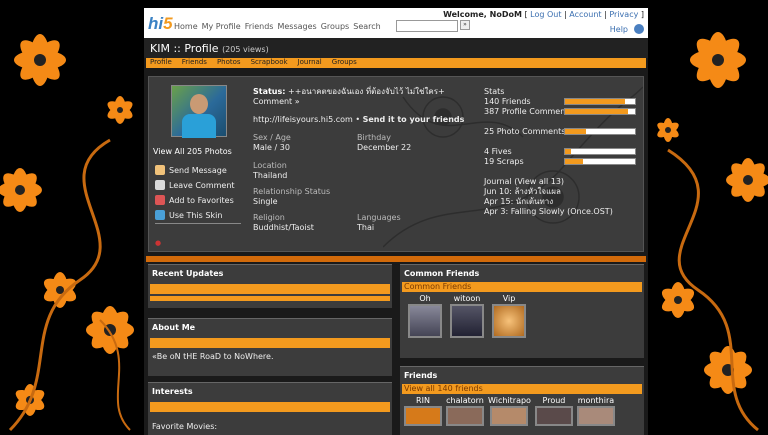 The width and height of the screenshot is (768, 435). Describe the element at coordinates (194, 63) in the screenshot. I see `tab-friends: Friends` at that location.